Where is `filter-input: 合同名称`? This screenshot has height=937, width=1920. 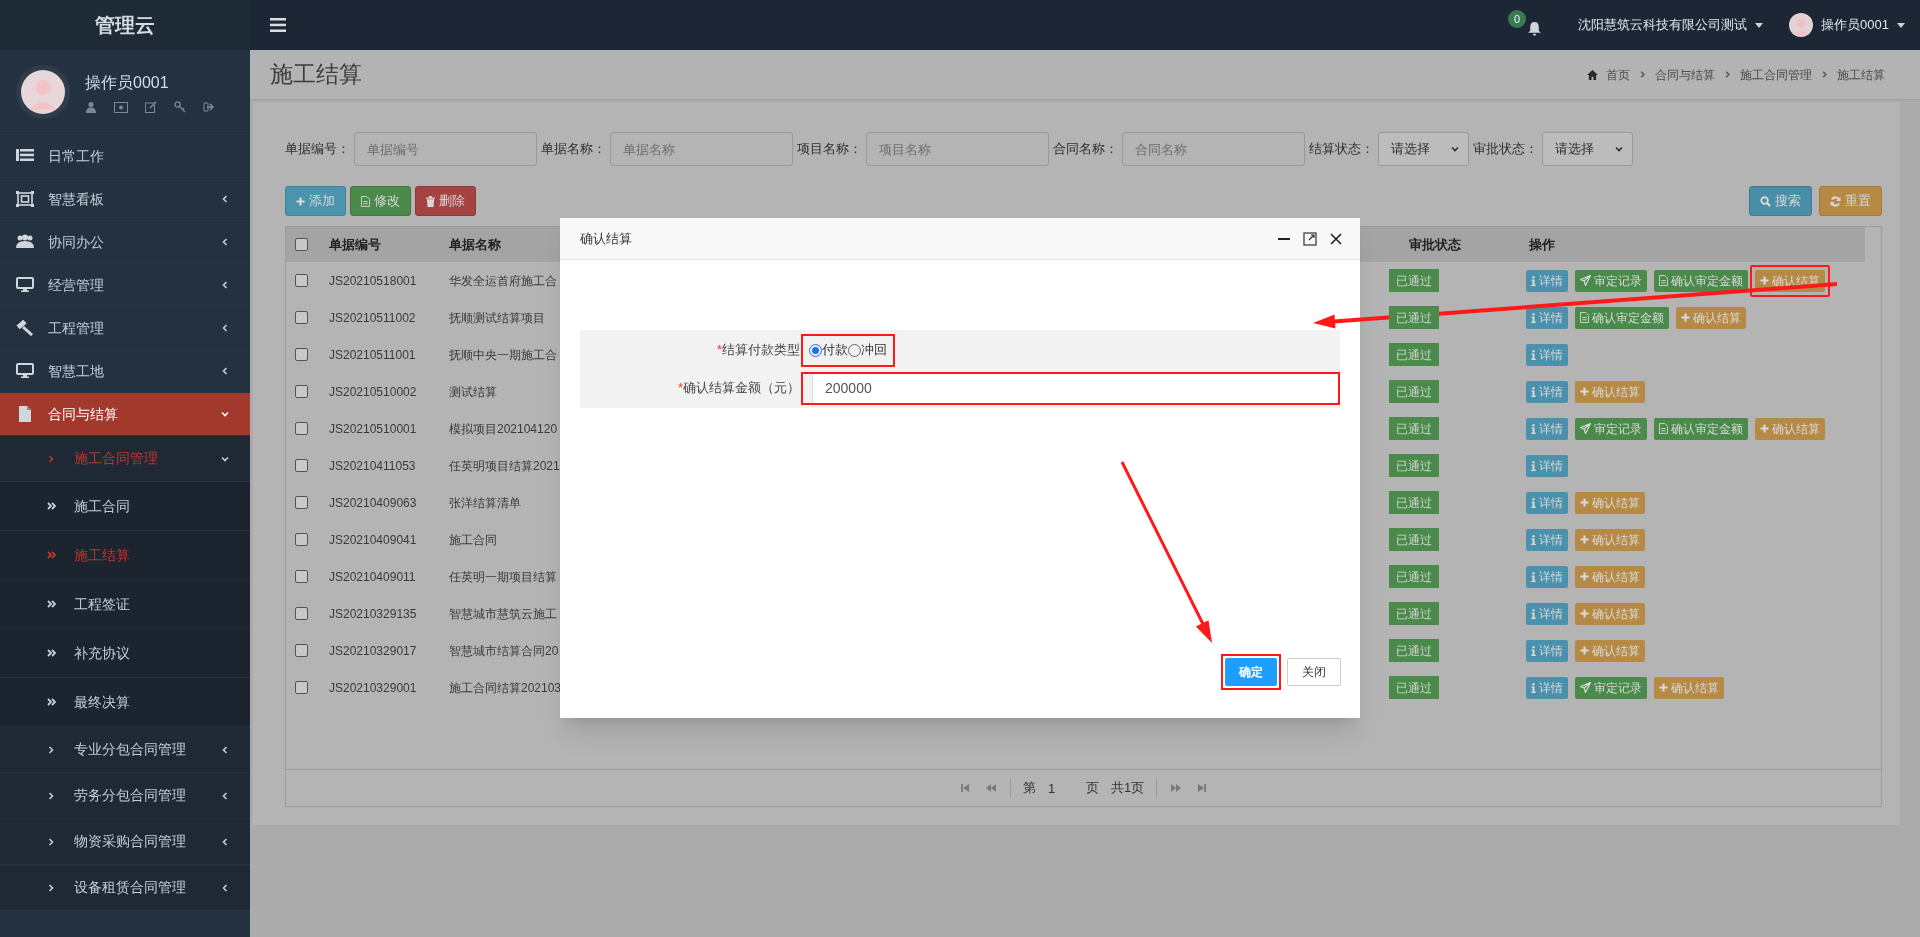
filter-input: 合同名称 is located at coordinates (1213, 149).